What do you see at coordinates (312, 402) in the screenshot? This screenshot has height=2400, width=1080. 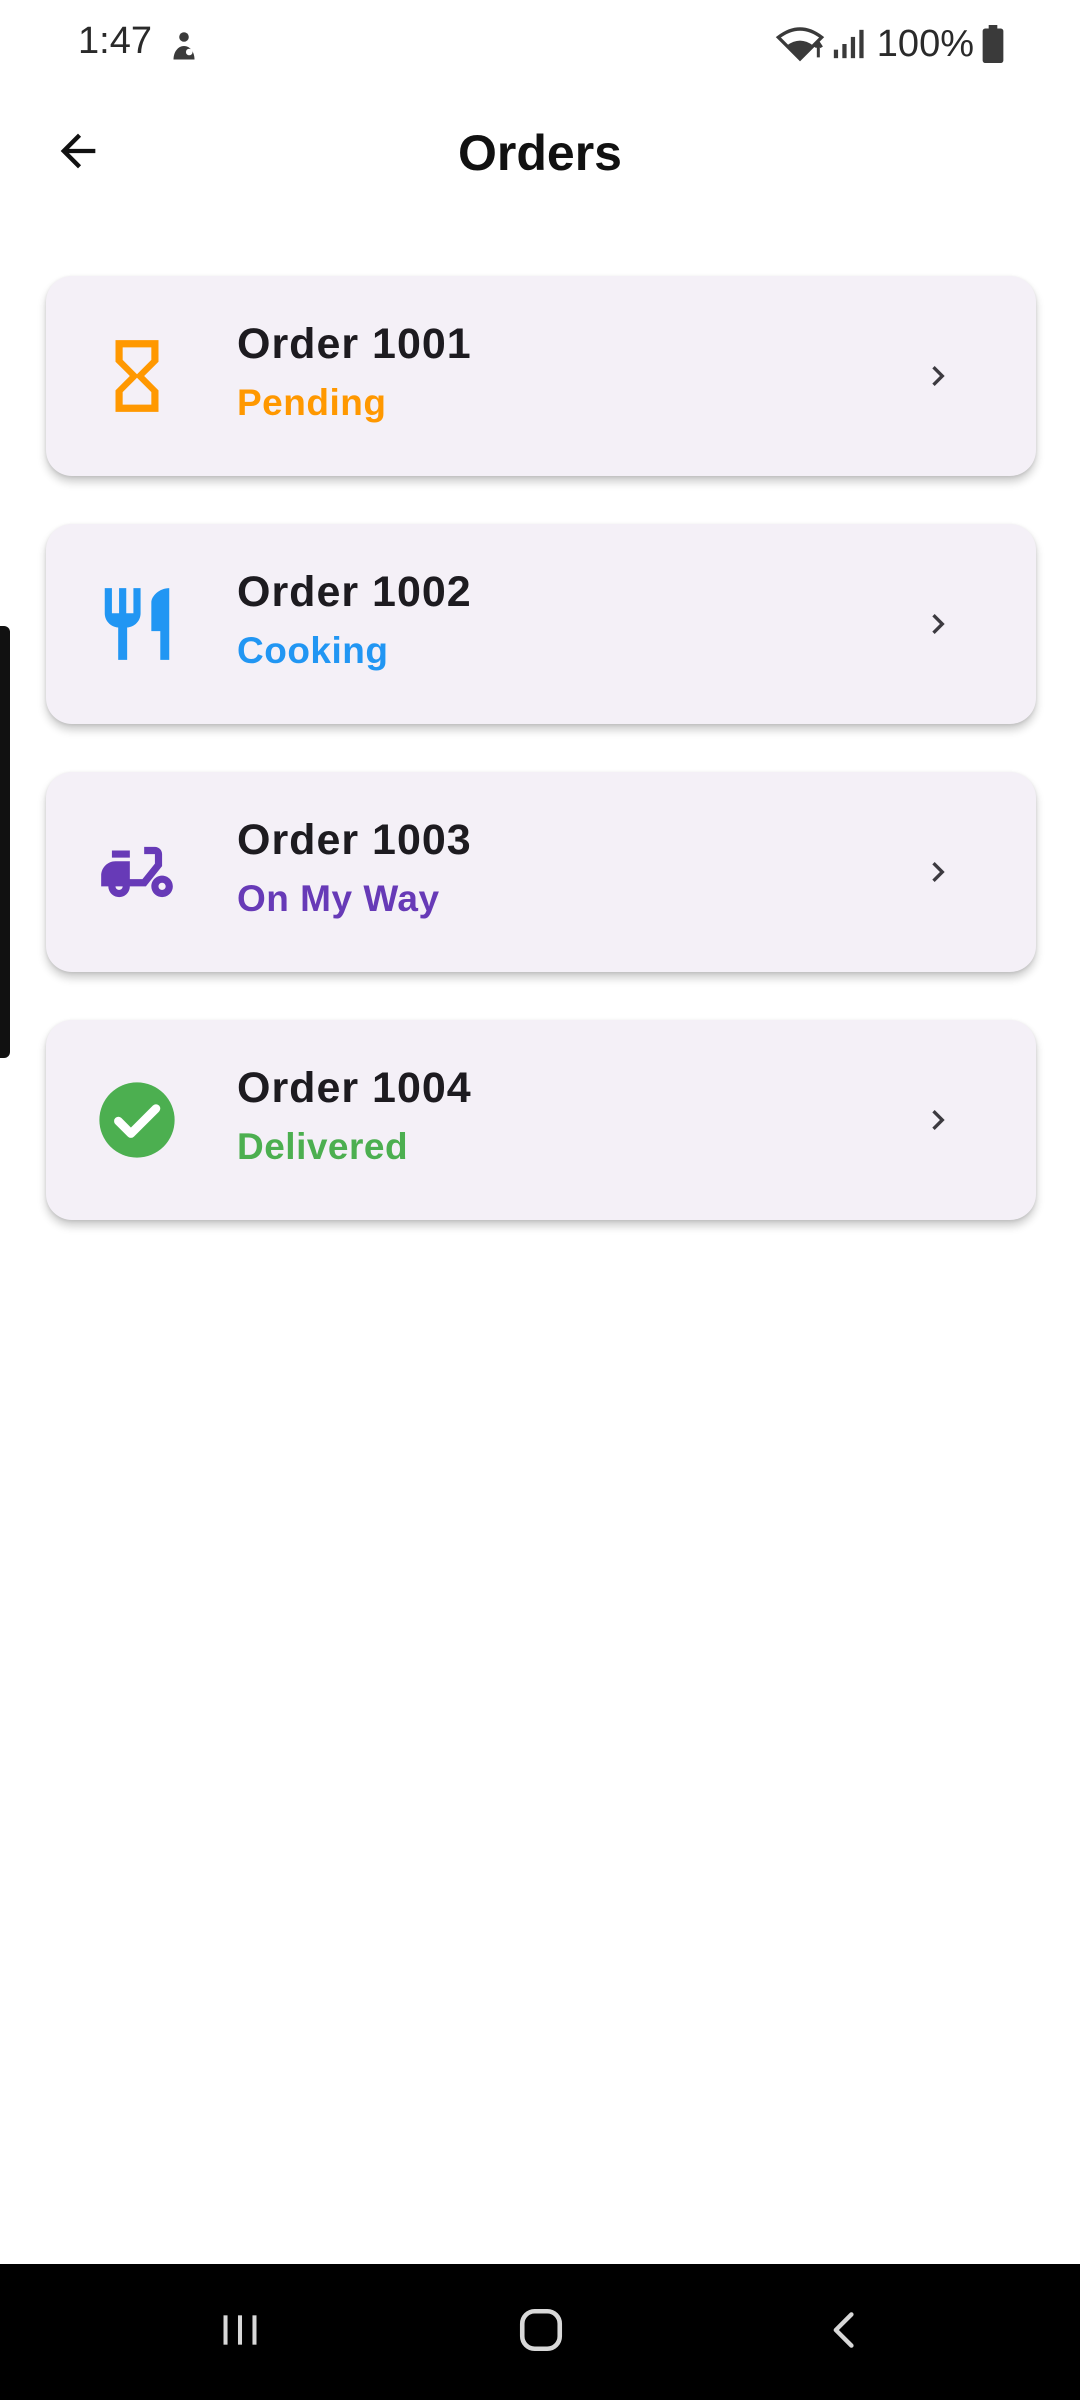 I see `order-status: Pending` at bounding box center [312, 402].